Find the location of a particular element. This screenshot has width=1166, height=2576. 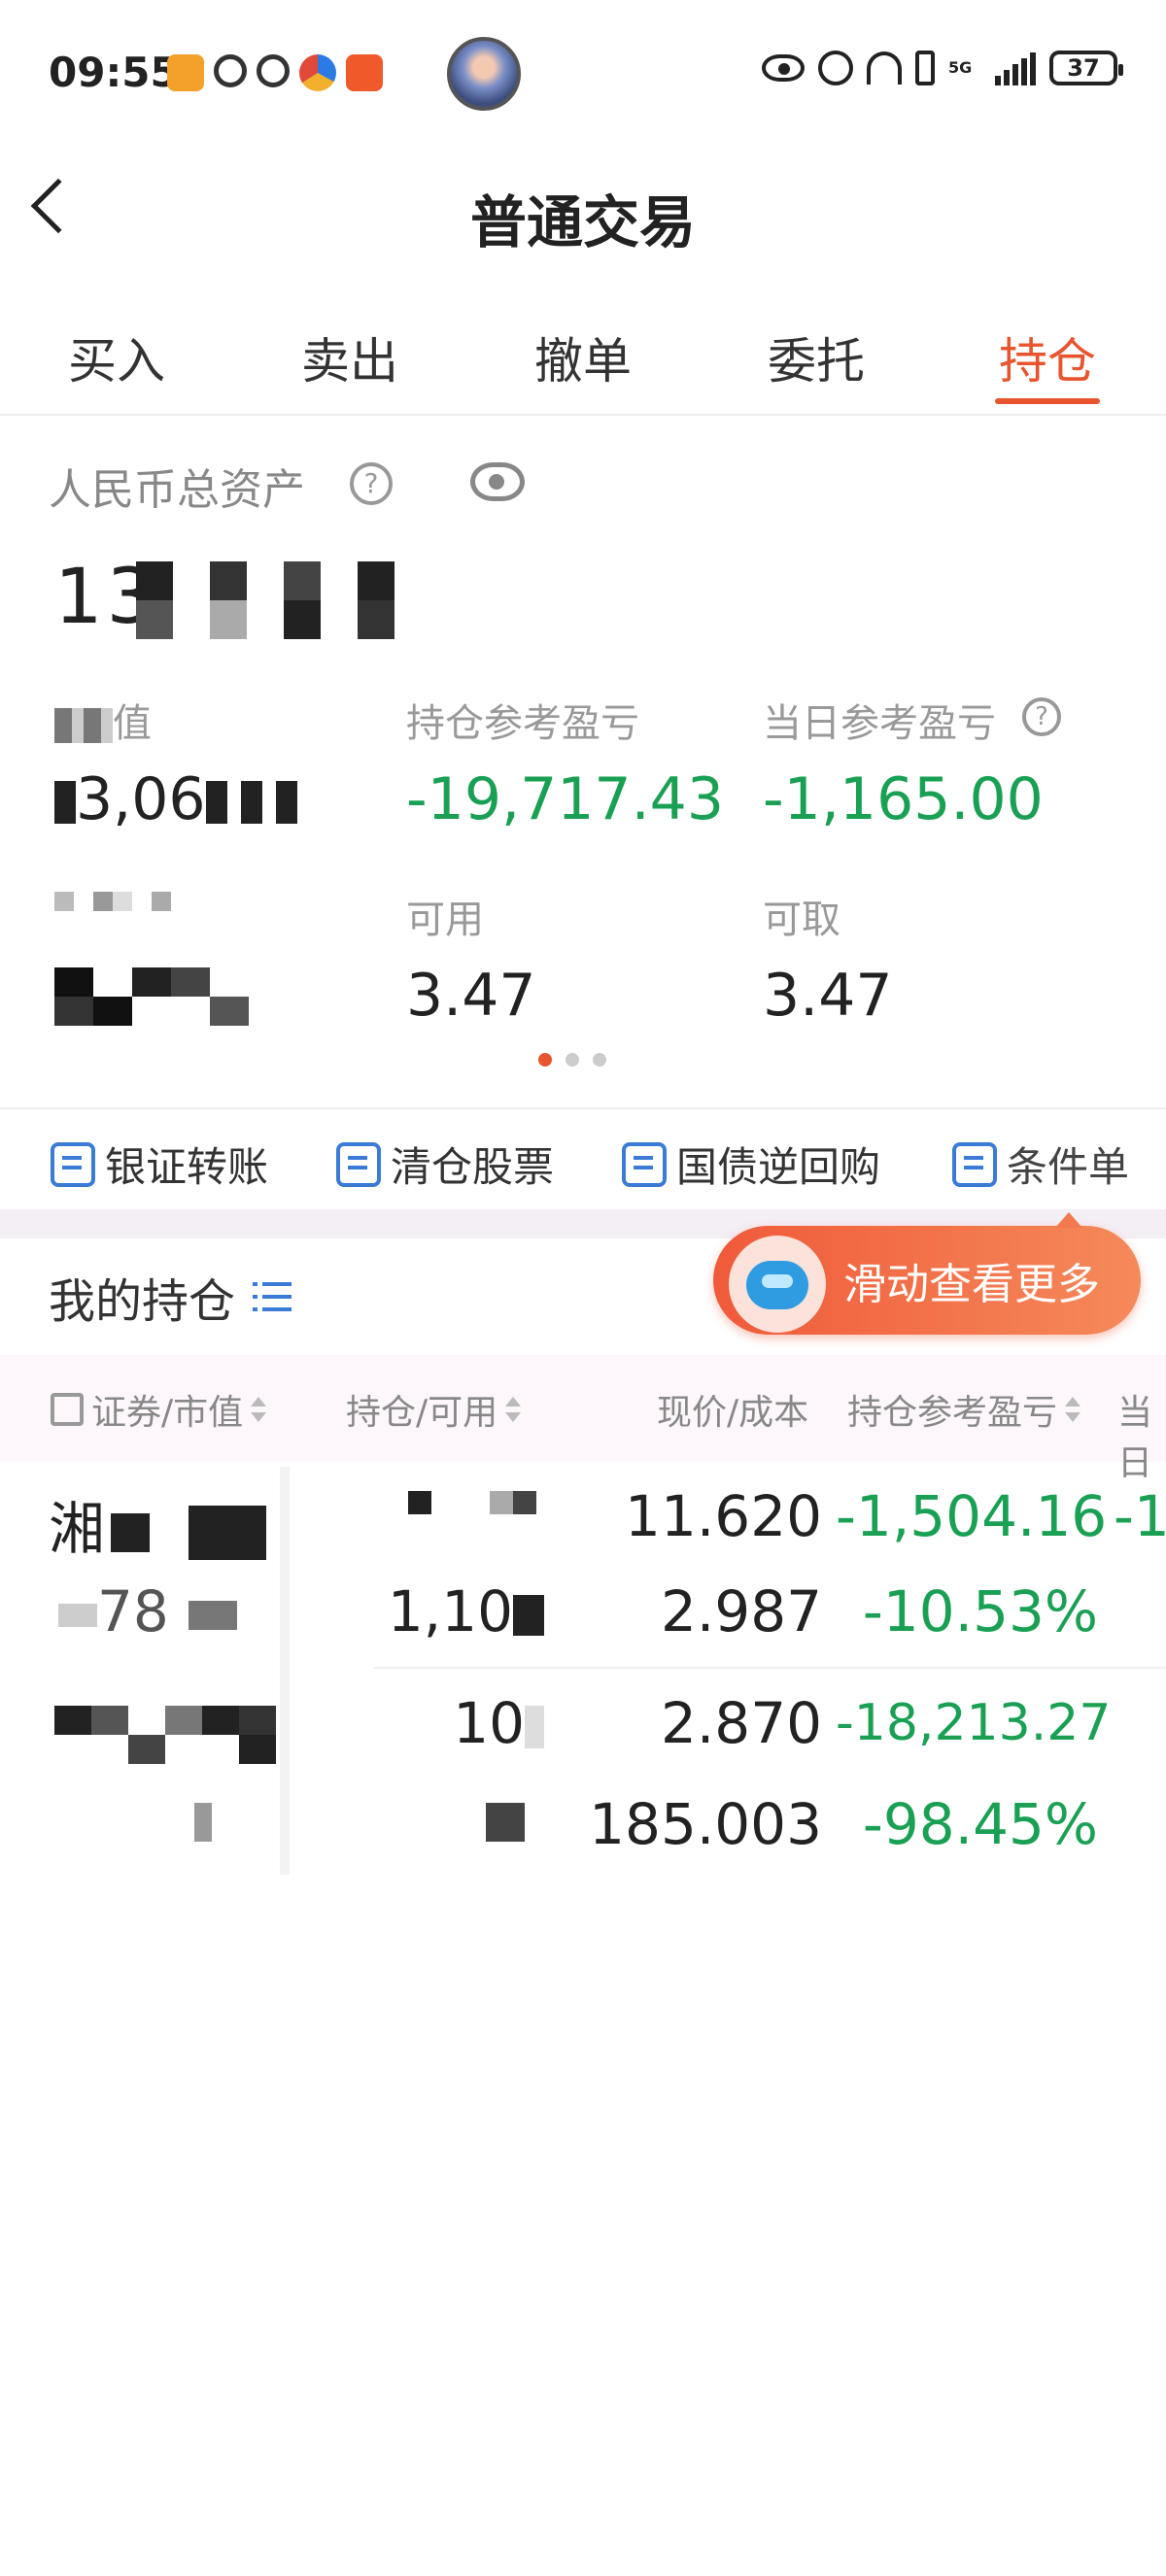

robot-mascot-icon is located at coordinates (777, 1284).